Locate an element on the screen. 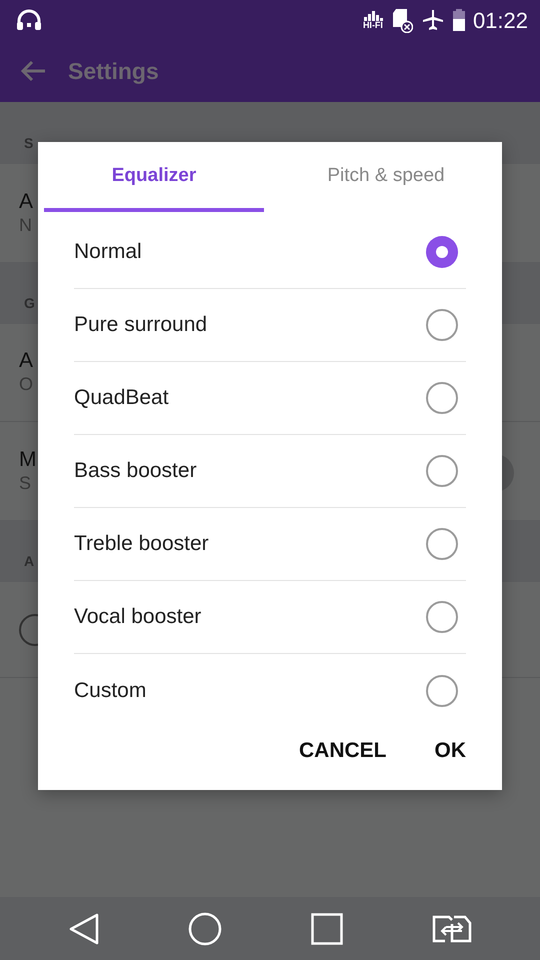 The image size is (540, 960). dialog-tab: Pitch & speed is located at coordinates (386, 177).